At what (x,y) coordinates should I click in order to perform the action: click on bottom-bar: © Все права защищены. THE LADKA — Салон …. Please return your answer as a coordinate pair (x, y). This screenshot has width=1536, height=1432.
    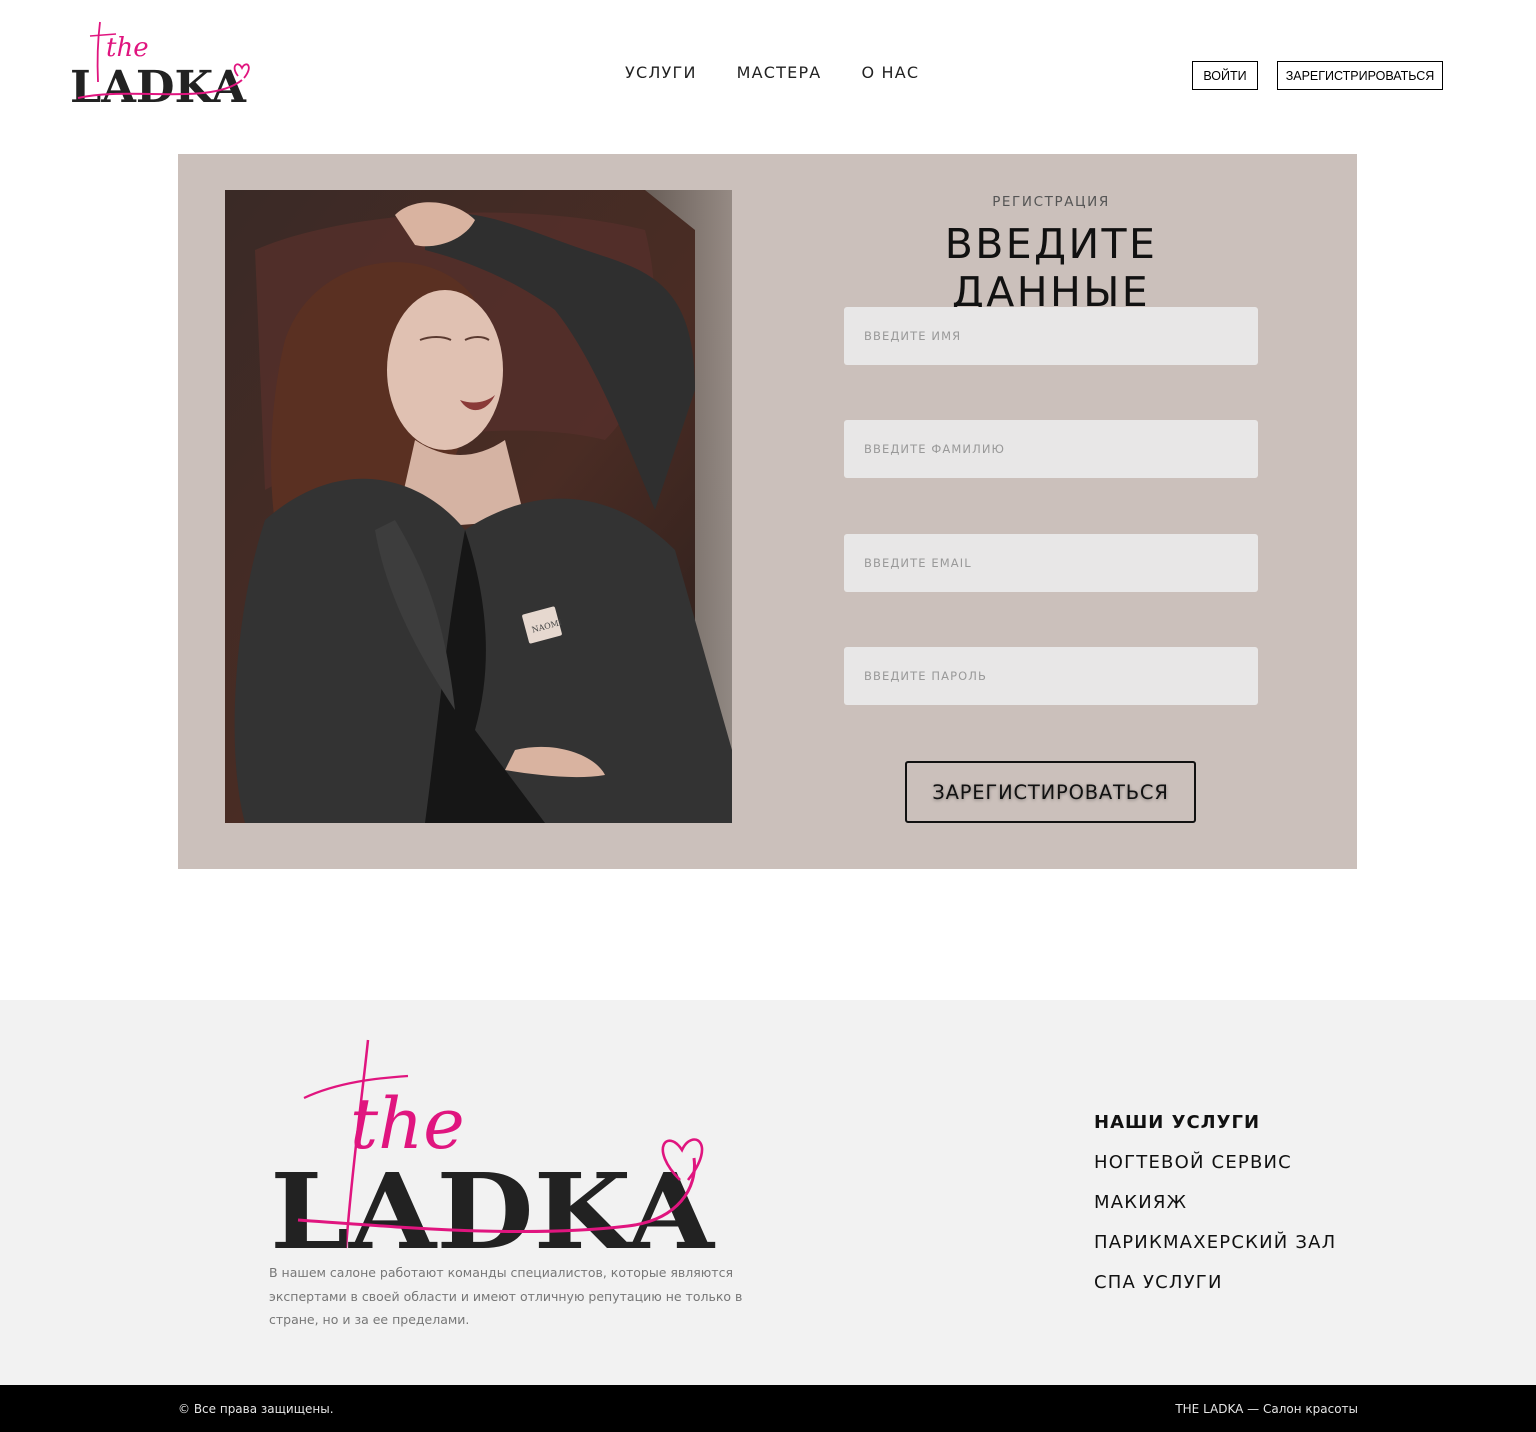
    Looking at the image, I should click on (768, 1408).